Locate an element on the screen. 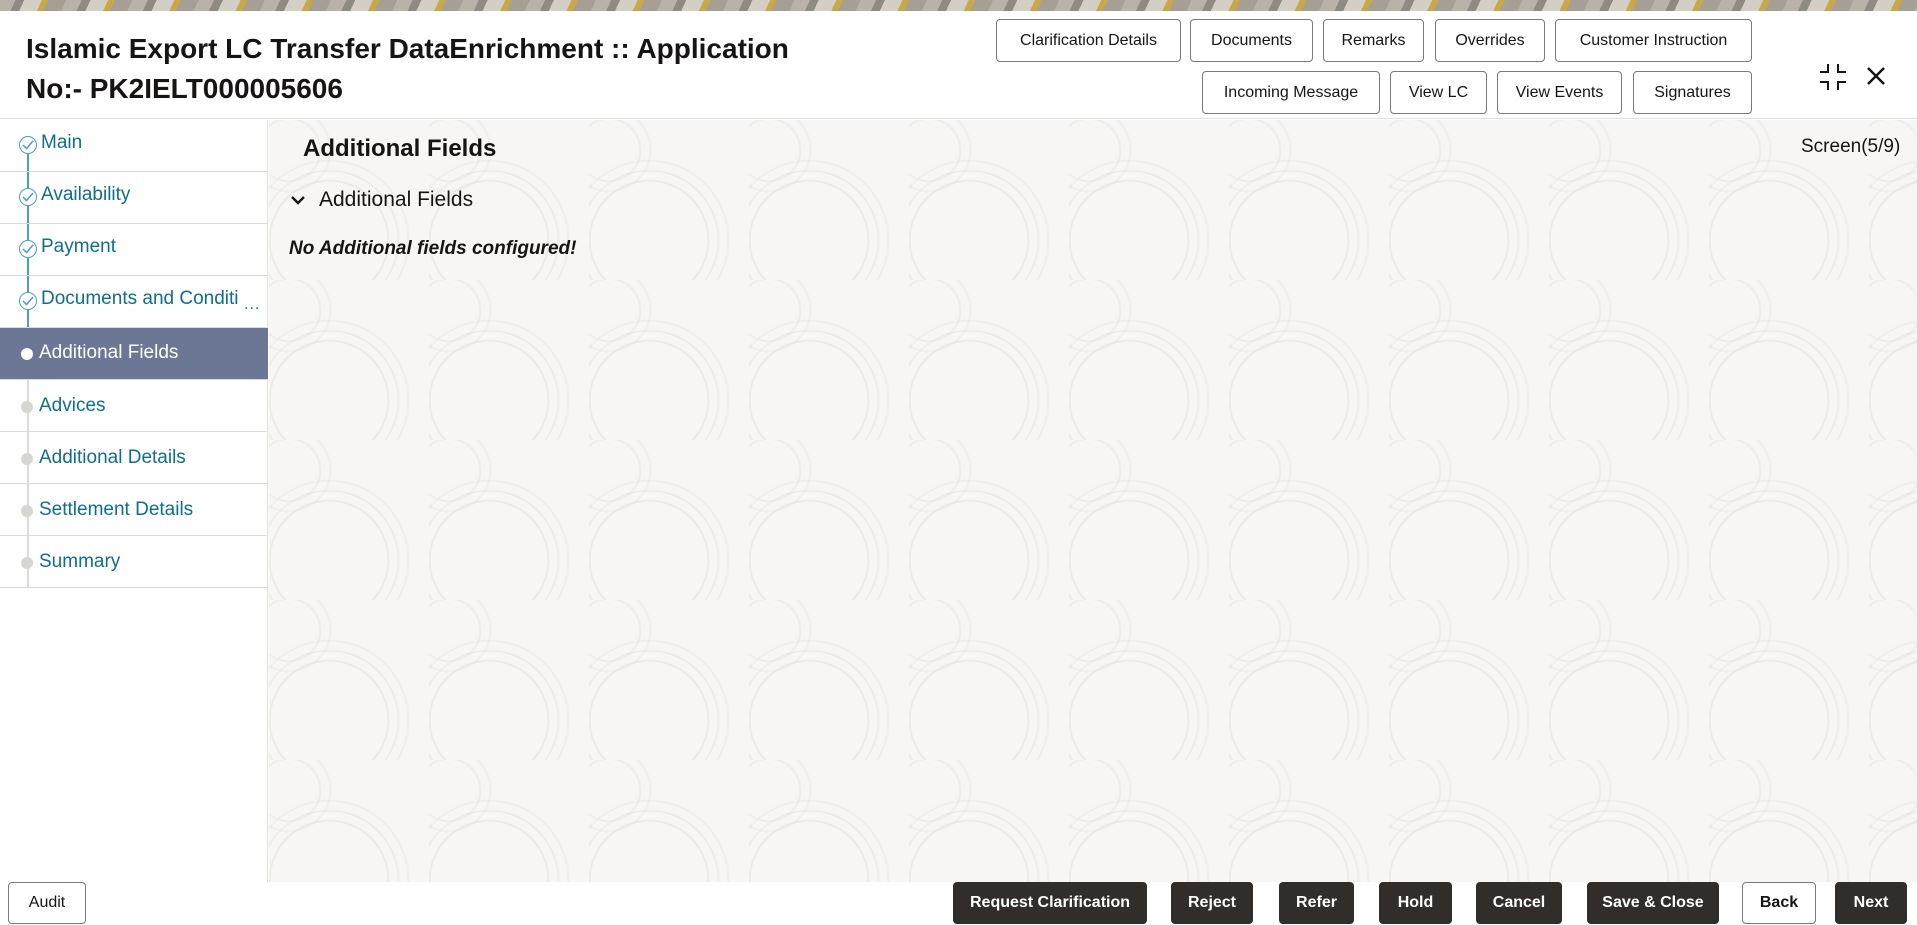 This screenshot has height=925, width=1917. sidebar-item-label: Summary is located at coordinates (80, 561).